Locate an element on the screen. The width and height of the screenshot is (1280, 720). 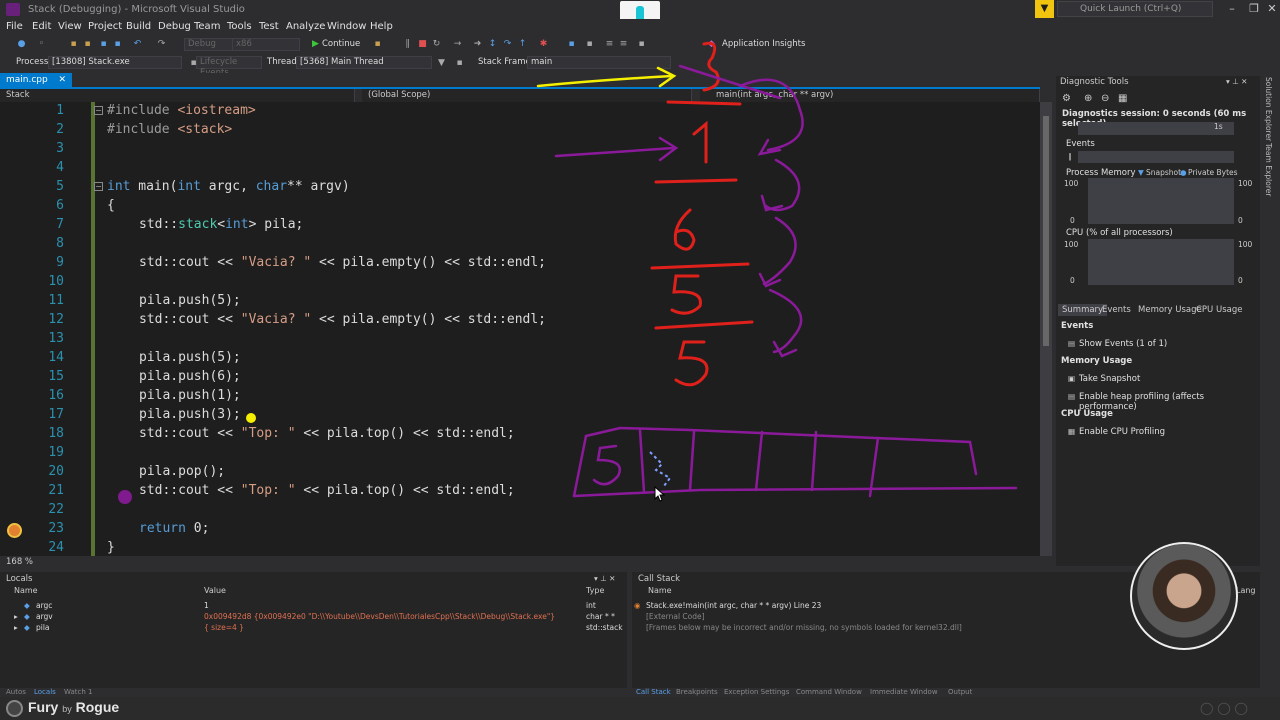
cpu-axis-max-right: 100 is located at coordinates (1245, 244).